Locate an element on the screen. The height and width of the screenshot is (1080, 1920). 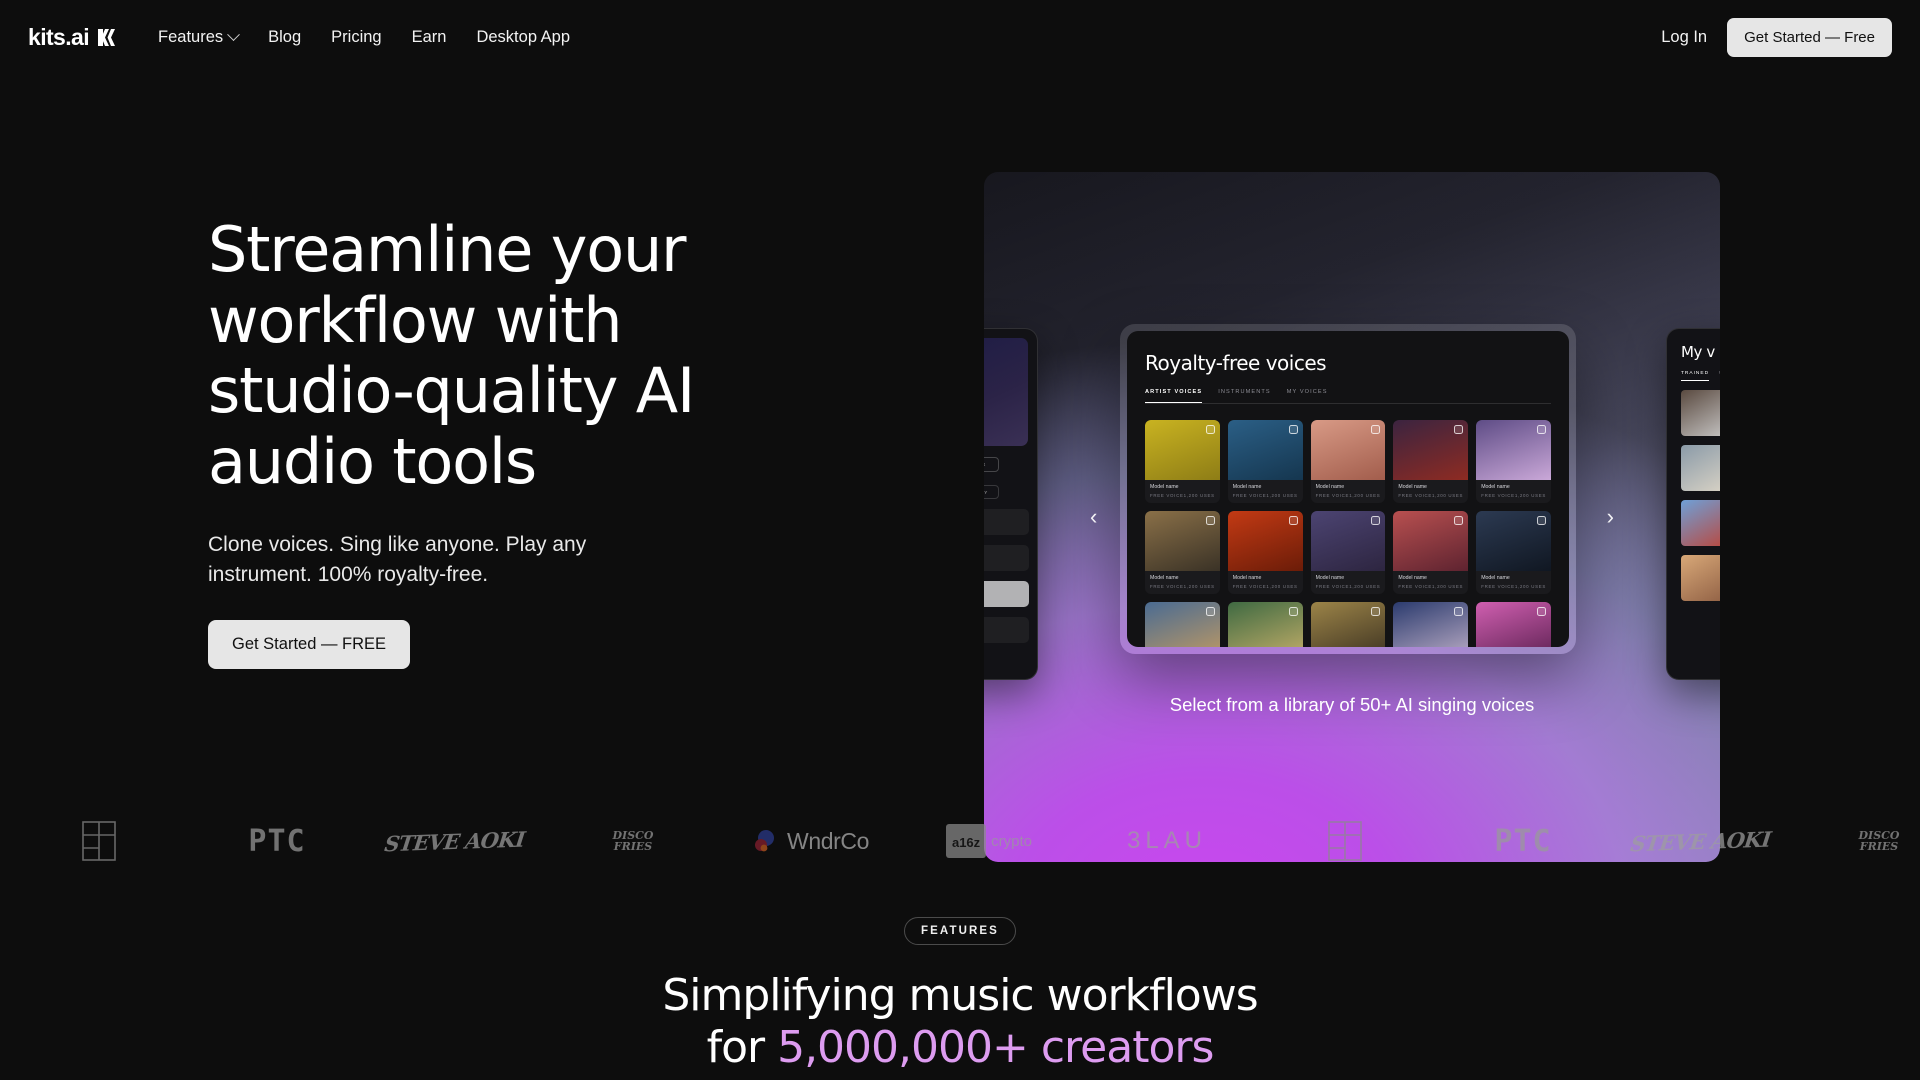
nav-item-earn: Earn is located at coordinates (429, 37).